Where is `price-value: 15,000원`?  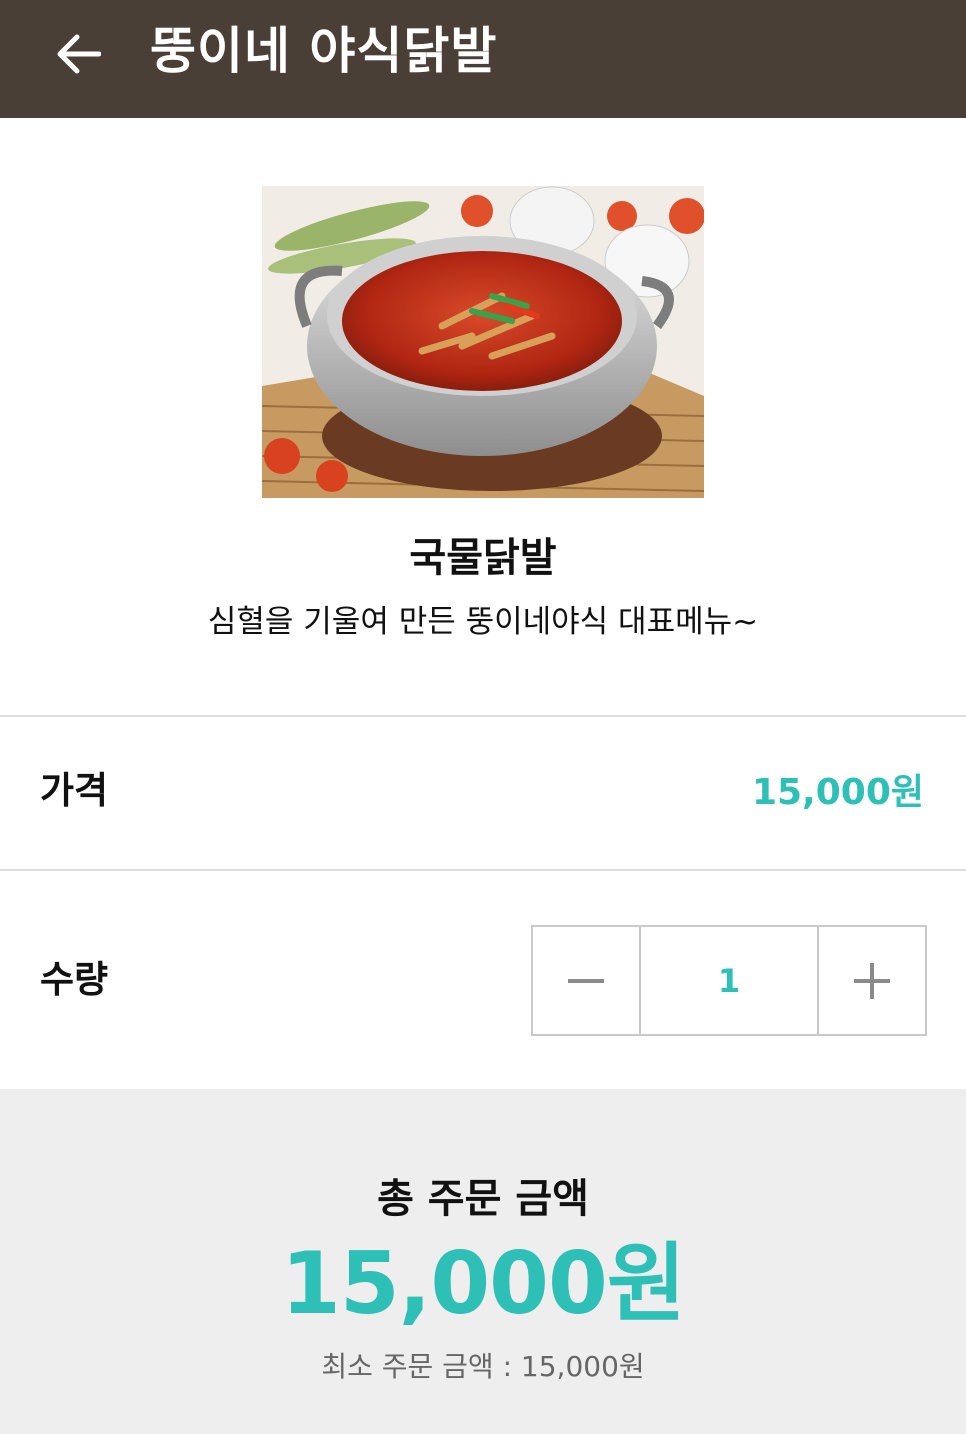
price-value: 15,000원 is located at coordinates (837, 792).